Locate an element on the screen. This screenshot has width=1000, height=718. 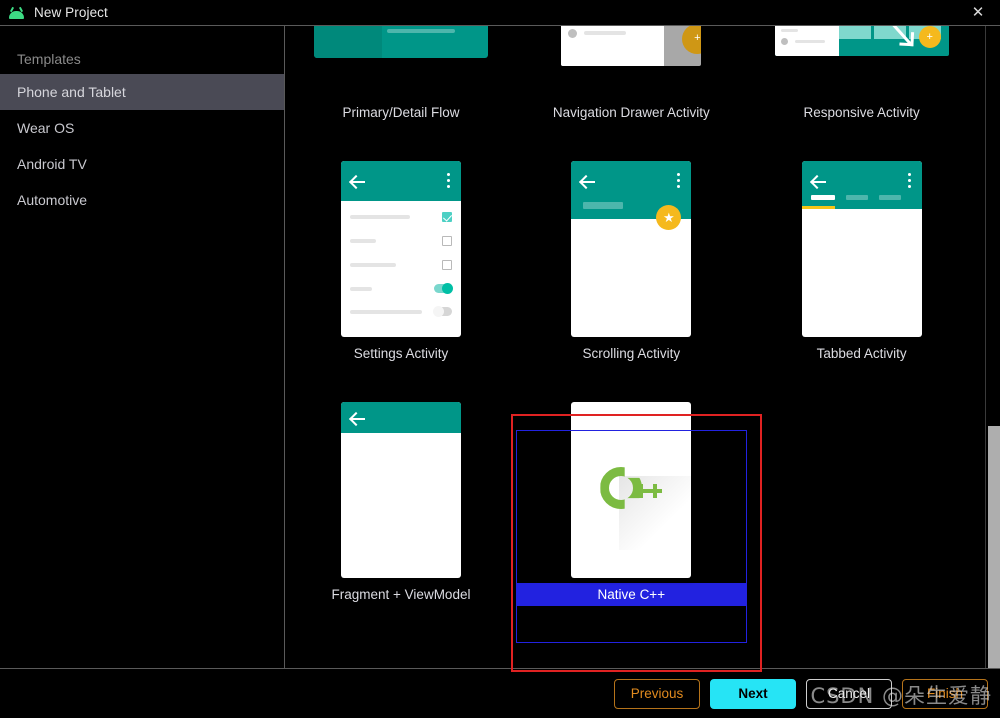
dialog-footer: Previous Next Cancel Finish is located at coordinates (500, 693).